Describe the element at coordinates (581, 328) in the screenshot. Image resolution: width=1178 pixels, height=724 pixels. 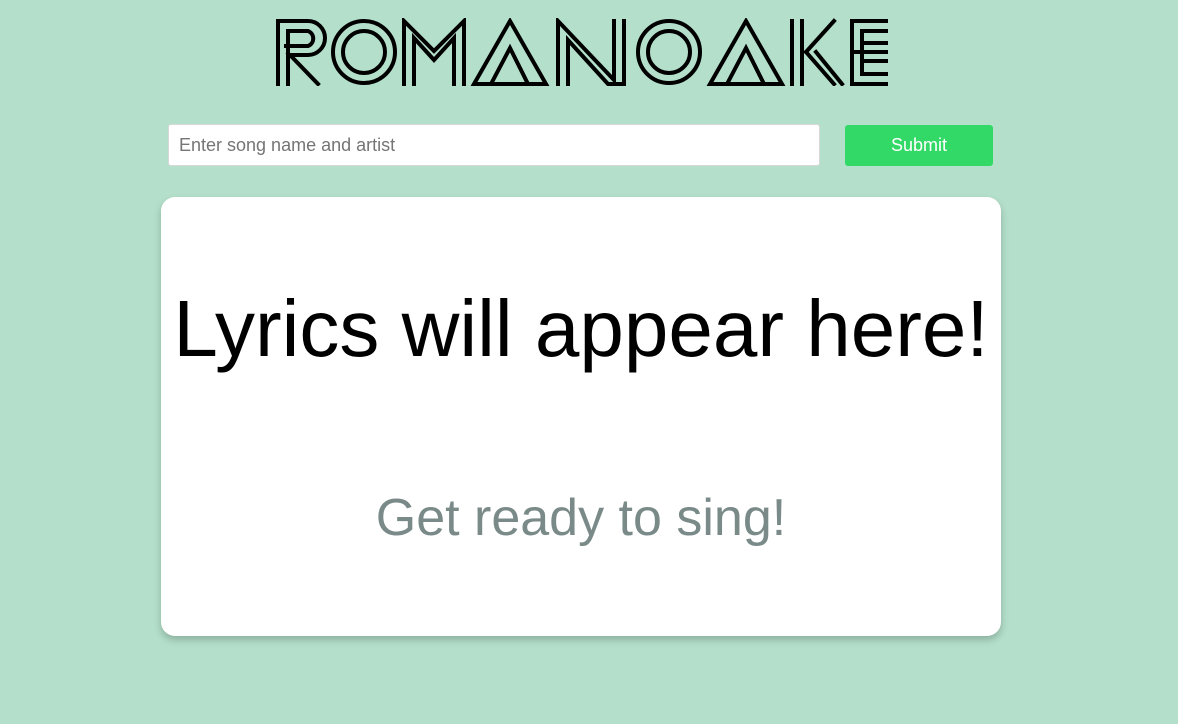
I see `lyrics-placeholder-heading: Lyrics will appear here!` at that location.